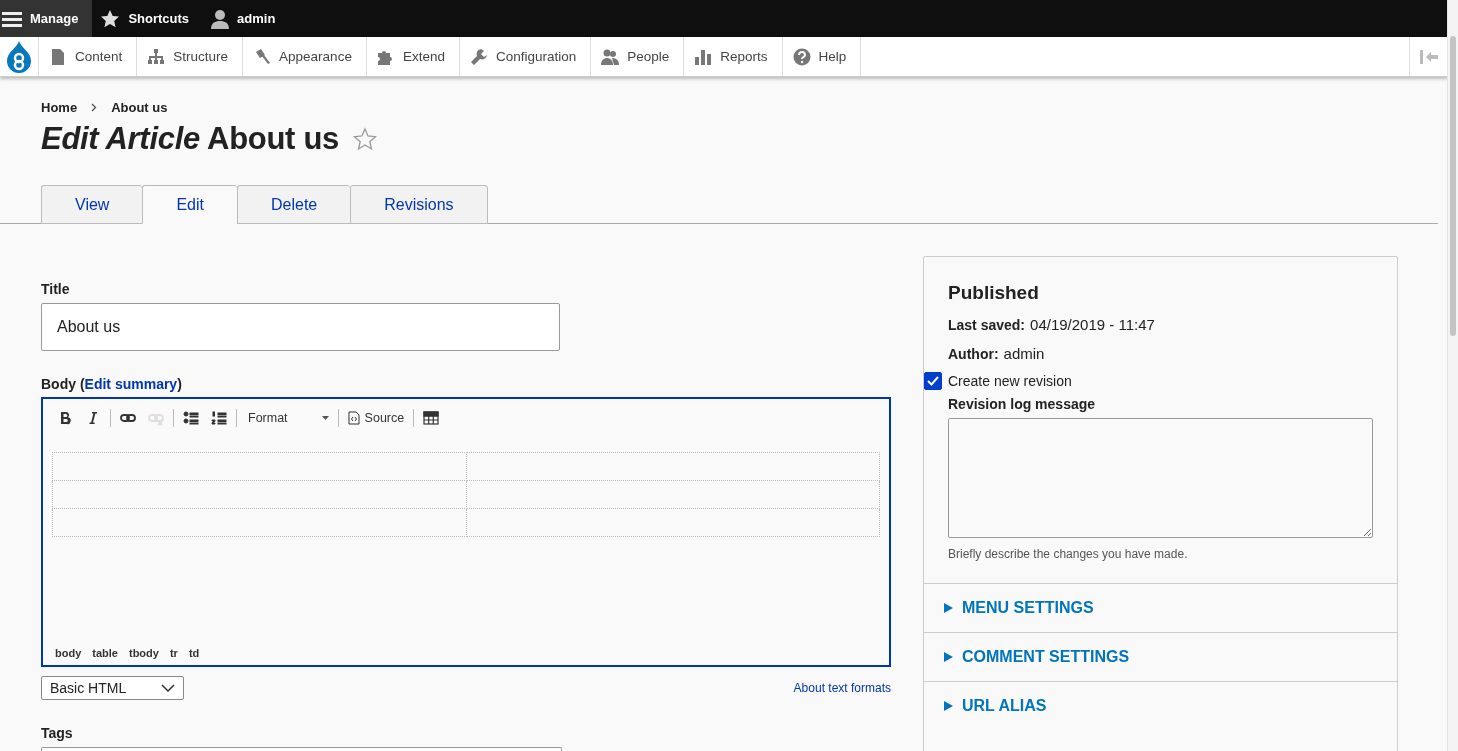 Image resolution: width=1458 pixels, height=751 pixels. I want to click on chevron-icon, so click(94, 107).